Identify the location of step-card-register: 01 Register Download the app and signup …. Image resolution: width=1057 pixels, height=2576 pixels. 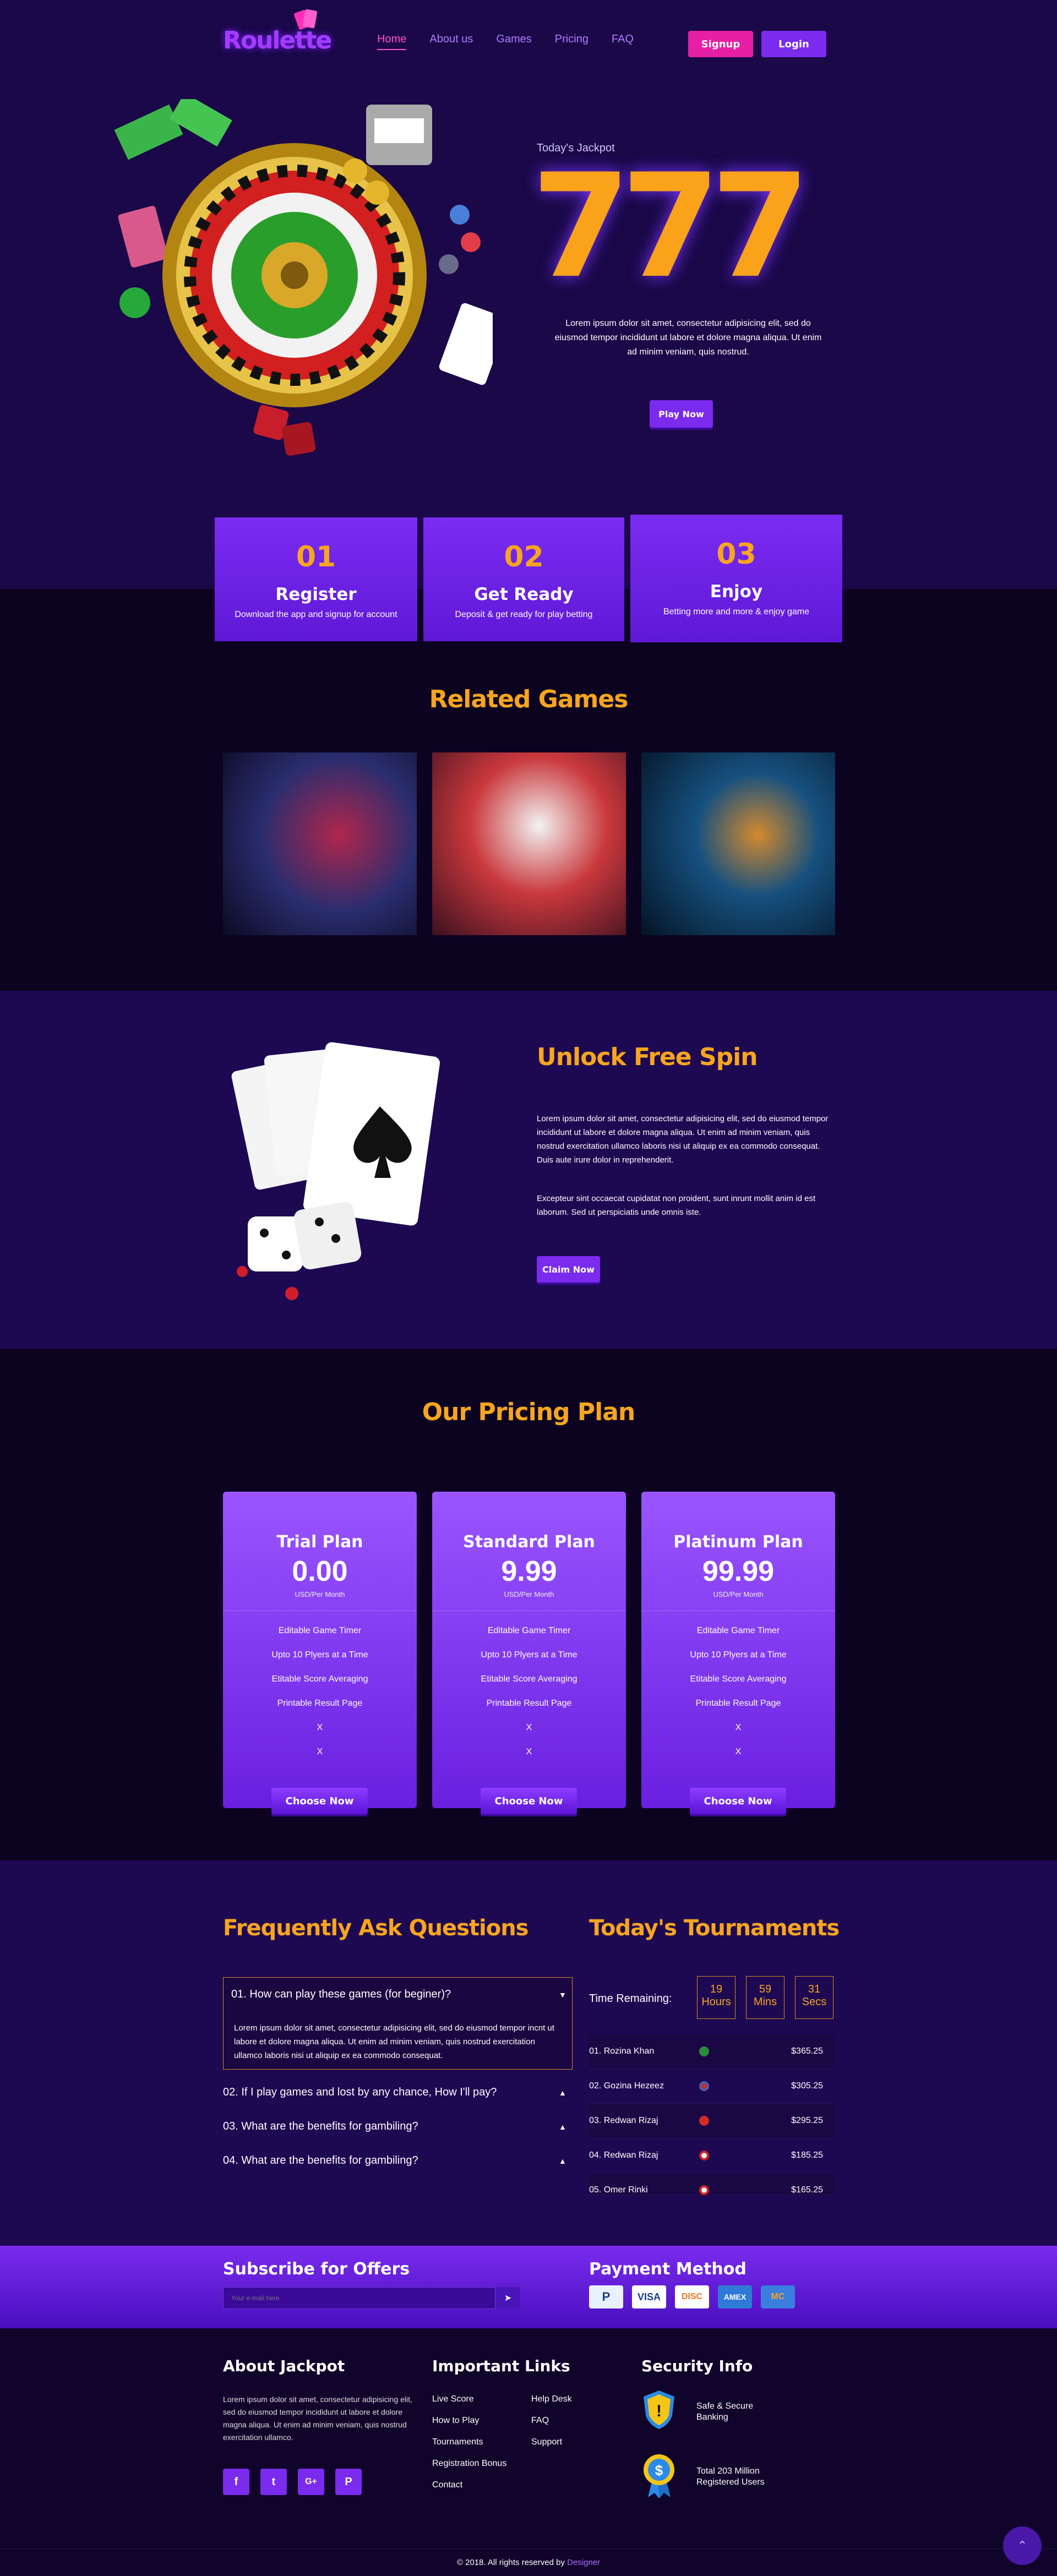
(316, 579).